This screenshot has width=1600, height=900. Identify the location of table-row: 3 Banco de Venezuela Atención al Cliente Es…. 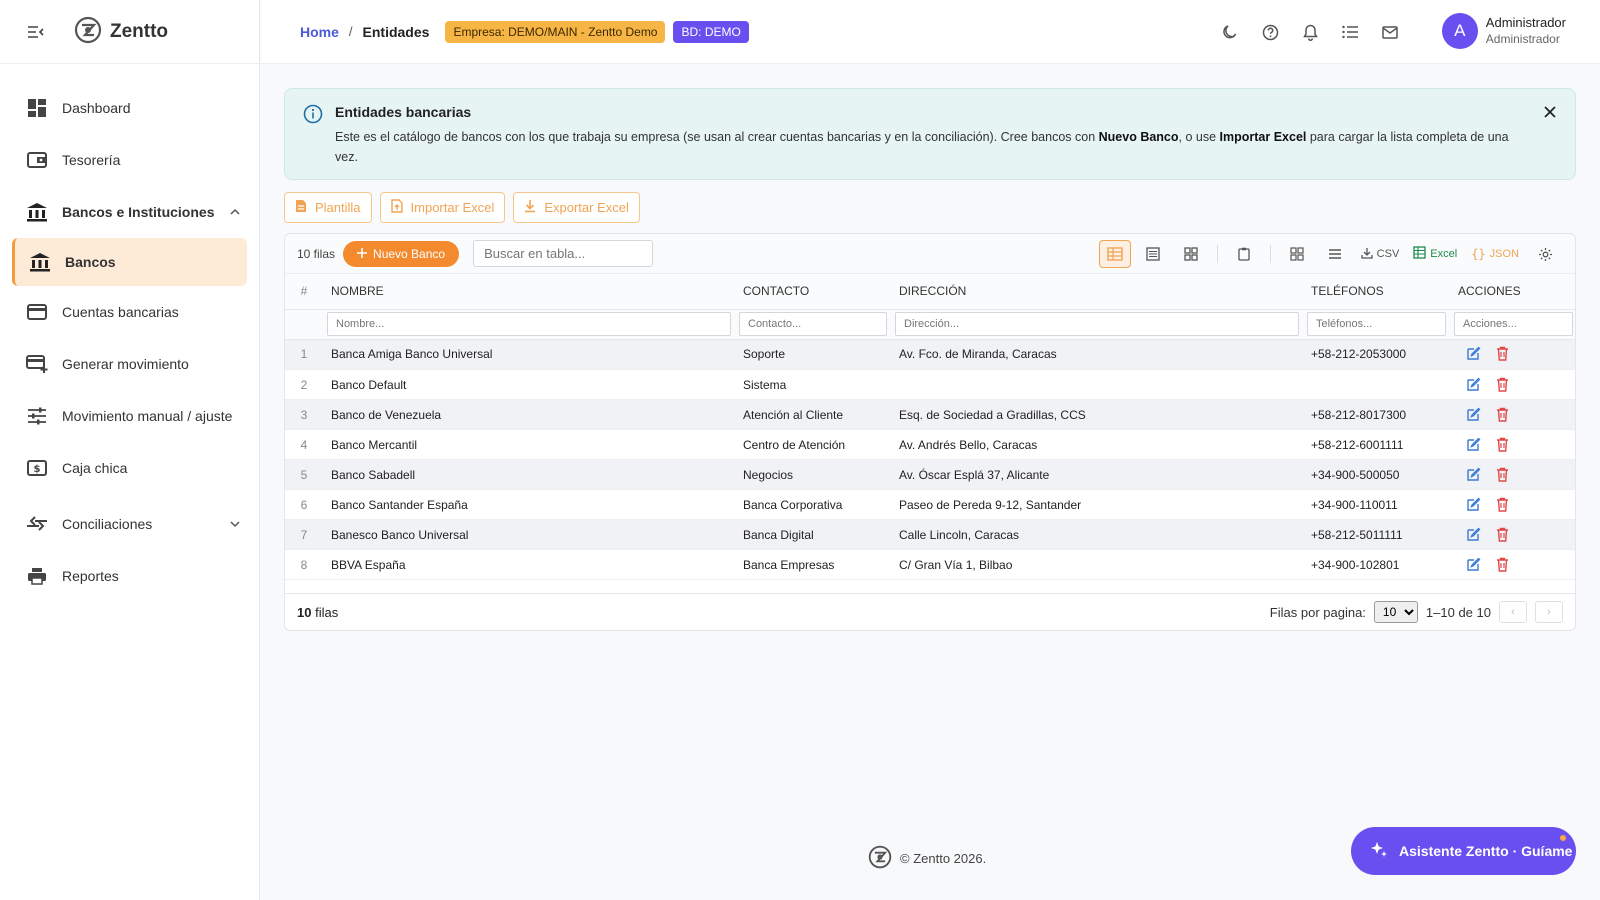
(930, 414).